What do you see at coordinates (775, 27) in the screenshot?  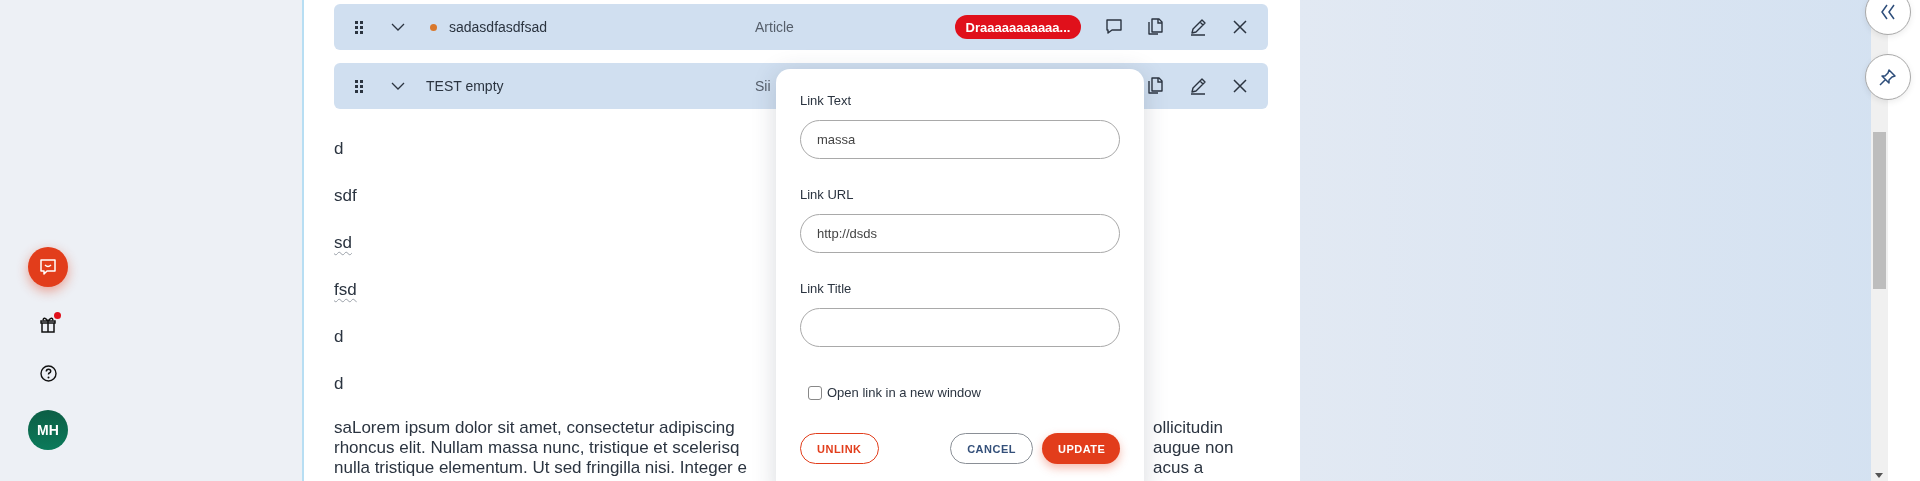 I see `row-type: Article` at bounding box center [775, 27].